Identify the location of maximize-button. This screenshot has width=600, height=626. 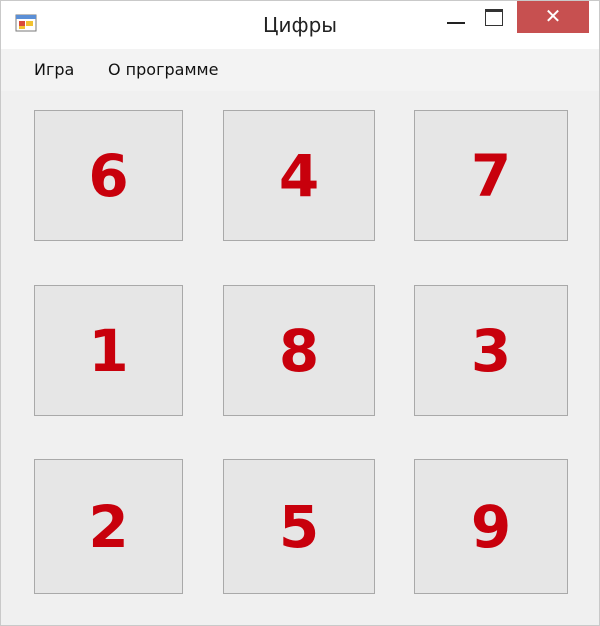
(495, 18).